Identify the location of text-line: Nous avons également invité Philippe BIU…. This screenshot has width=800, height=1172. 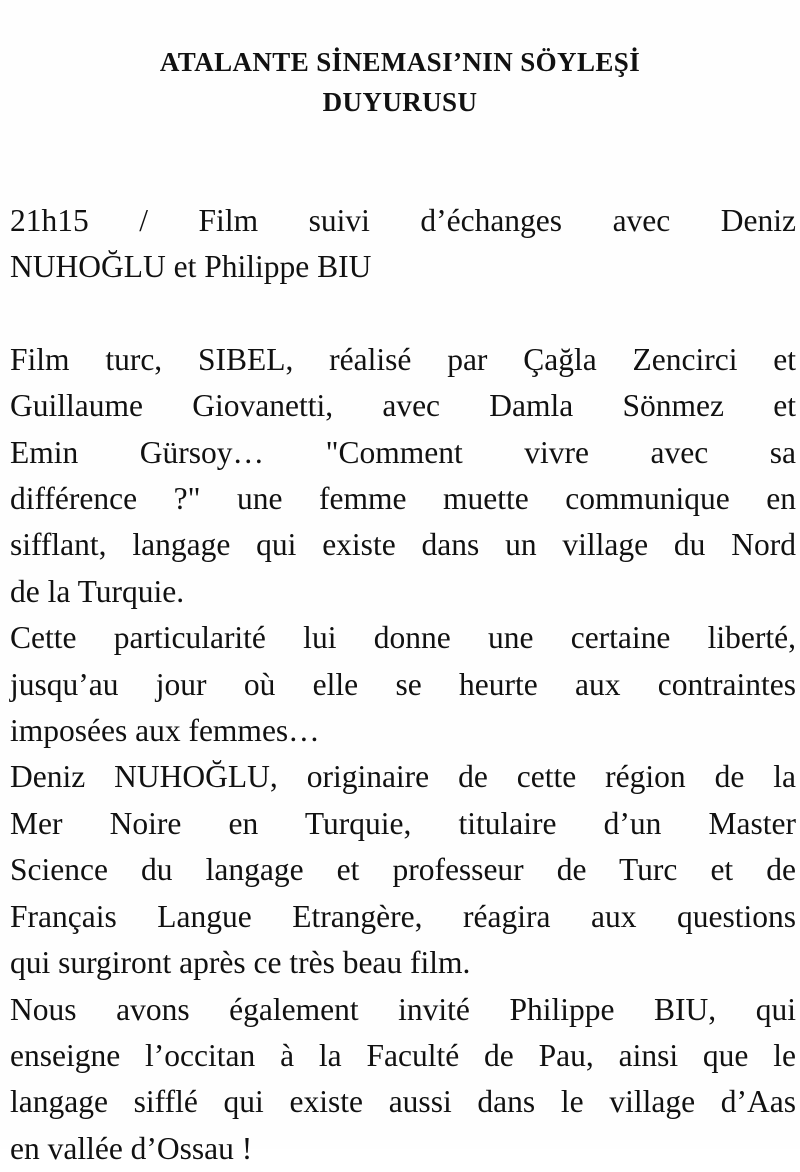
(403, 1010).